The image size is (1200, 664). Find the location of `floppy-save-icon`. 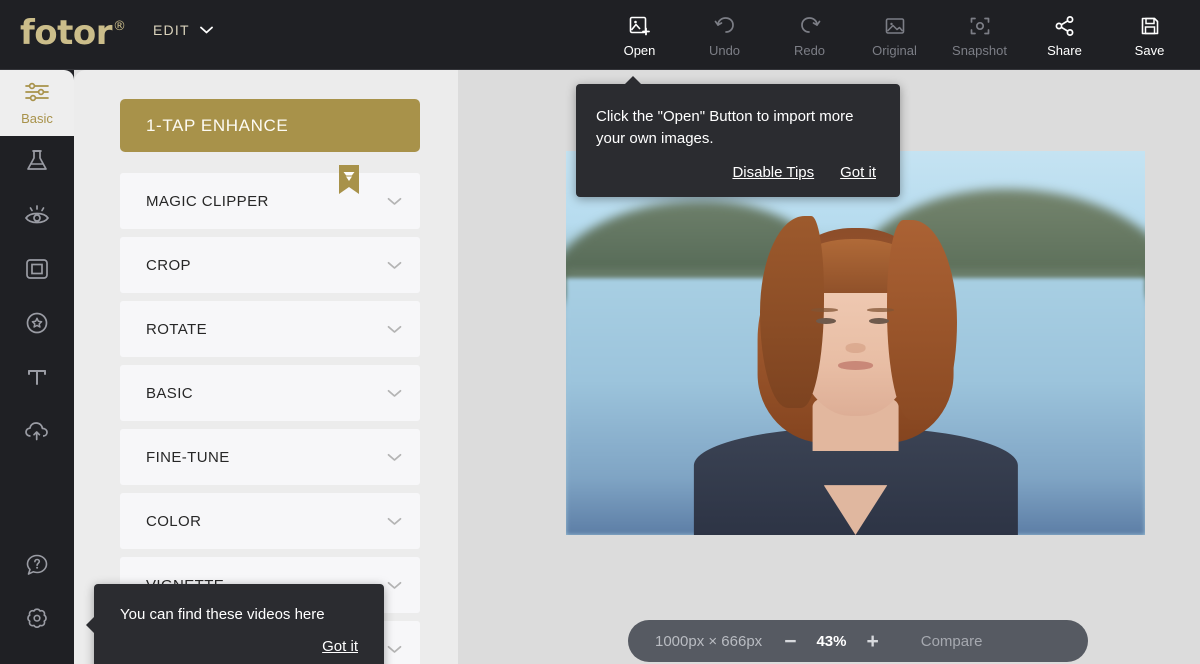

floppy-save-icon is located at coordinates (1150, 26).